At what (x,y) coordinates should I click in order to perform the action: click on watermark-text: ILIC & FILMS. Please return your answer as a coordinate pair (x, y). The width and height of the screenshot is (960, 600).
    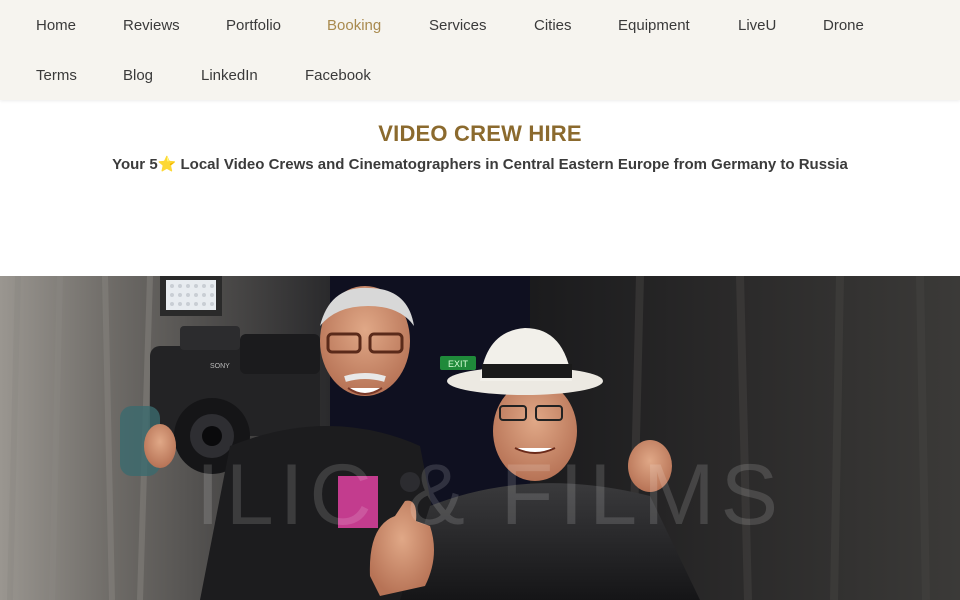
    Looking at the image, I should click on (490, 495).